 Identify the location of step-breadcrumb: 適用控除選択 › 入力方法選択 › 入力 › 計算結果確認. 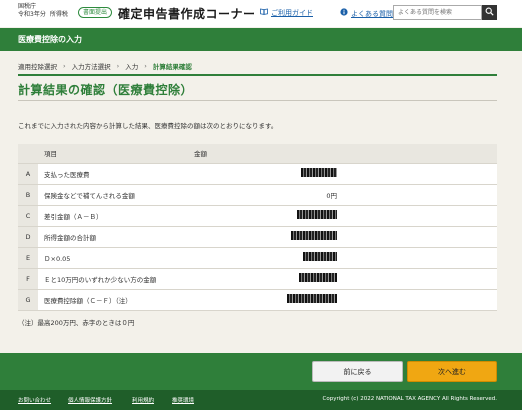
(105, 65).